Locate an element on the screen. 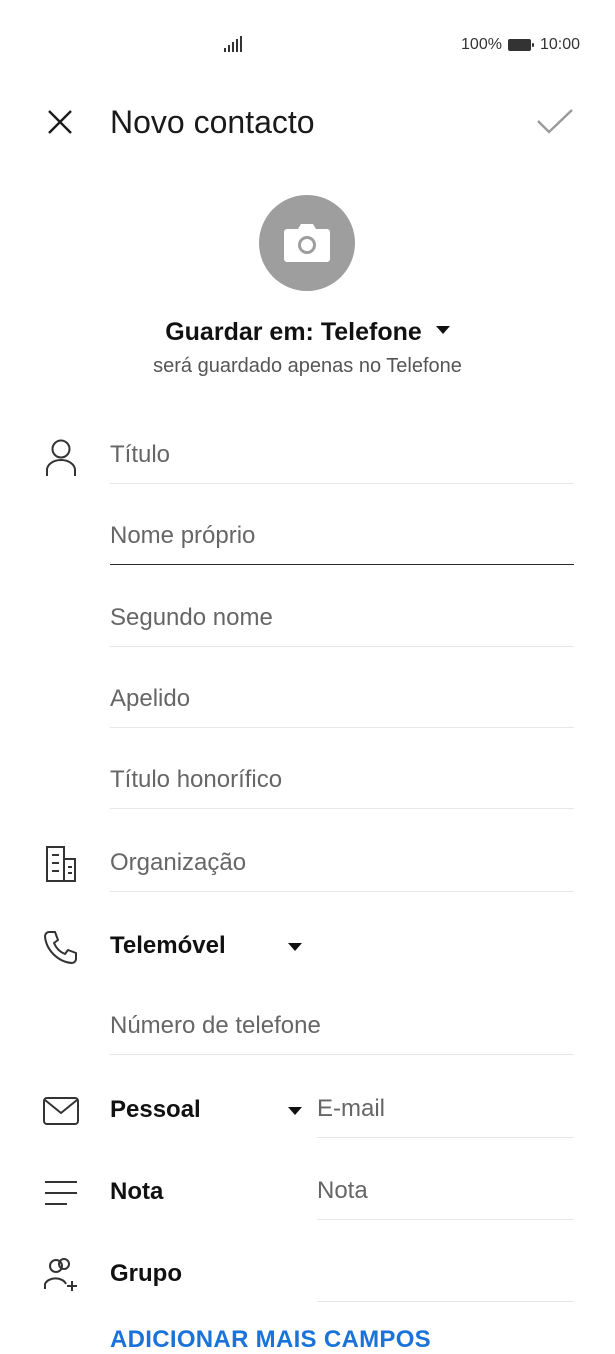  organization-input is located at coordinates (342, 863).